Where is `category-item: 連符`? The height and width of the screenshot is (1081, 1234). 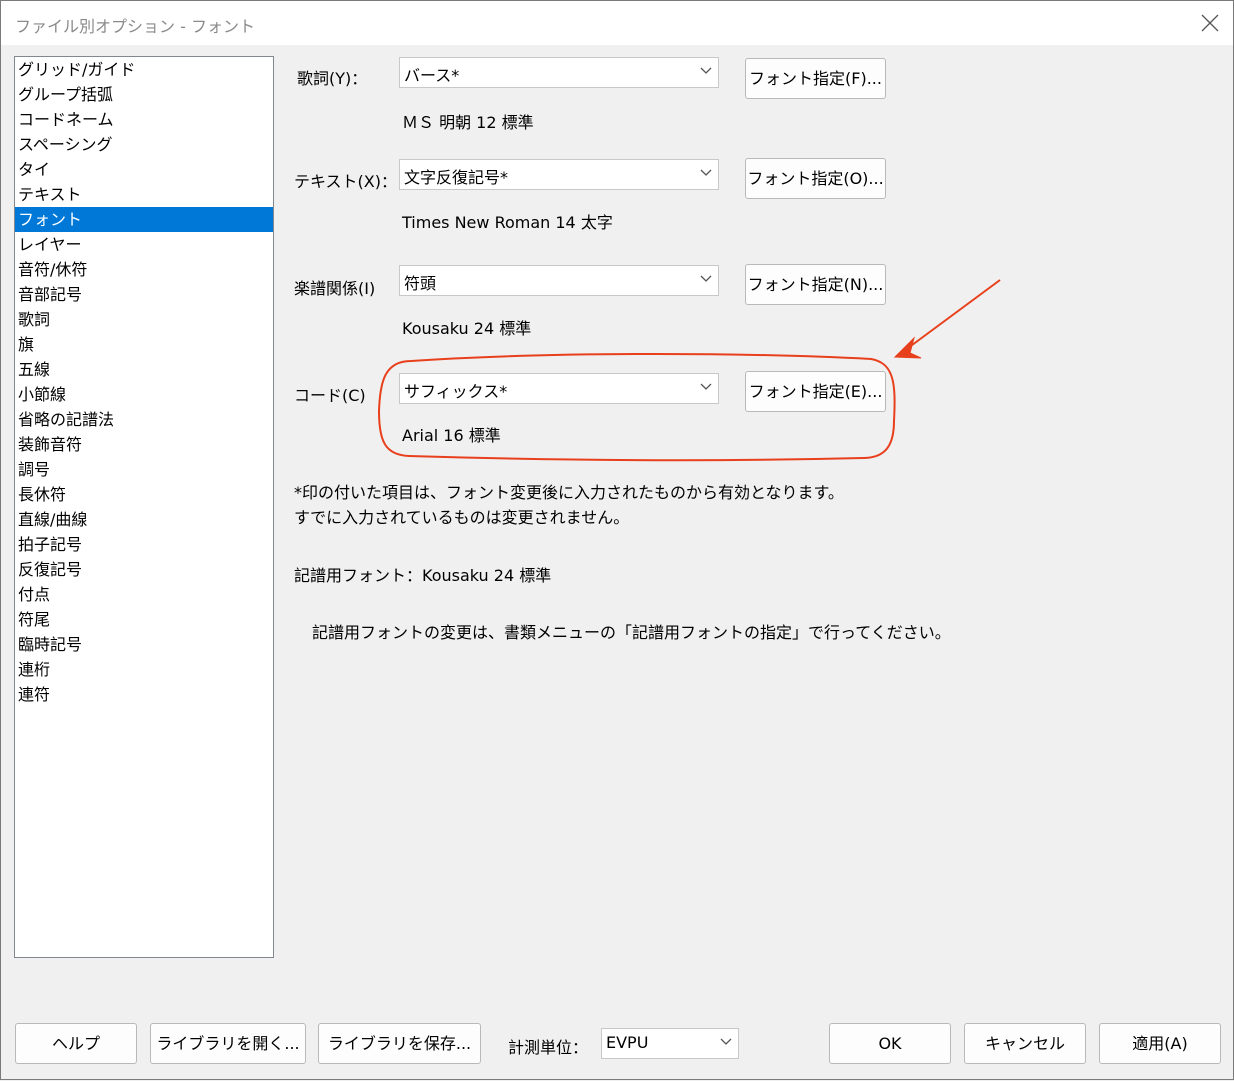 category-item: 連符 is located at coordinates (144, 694).